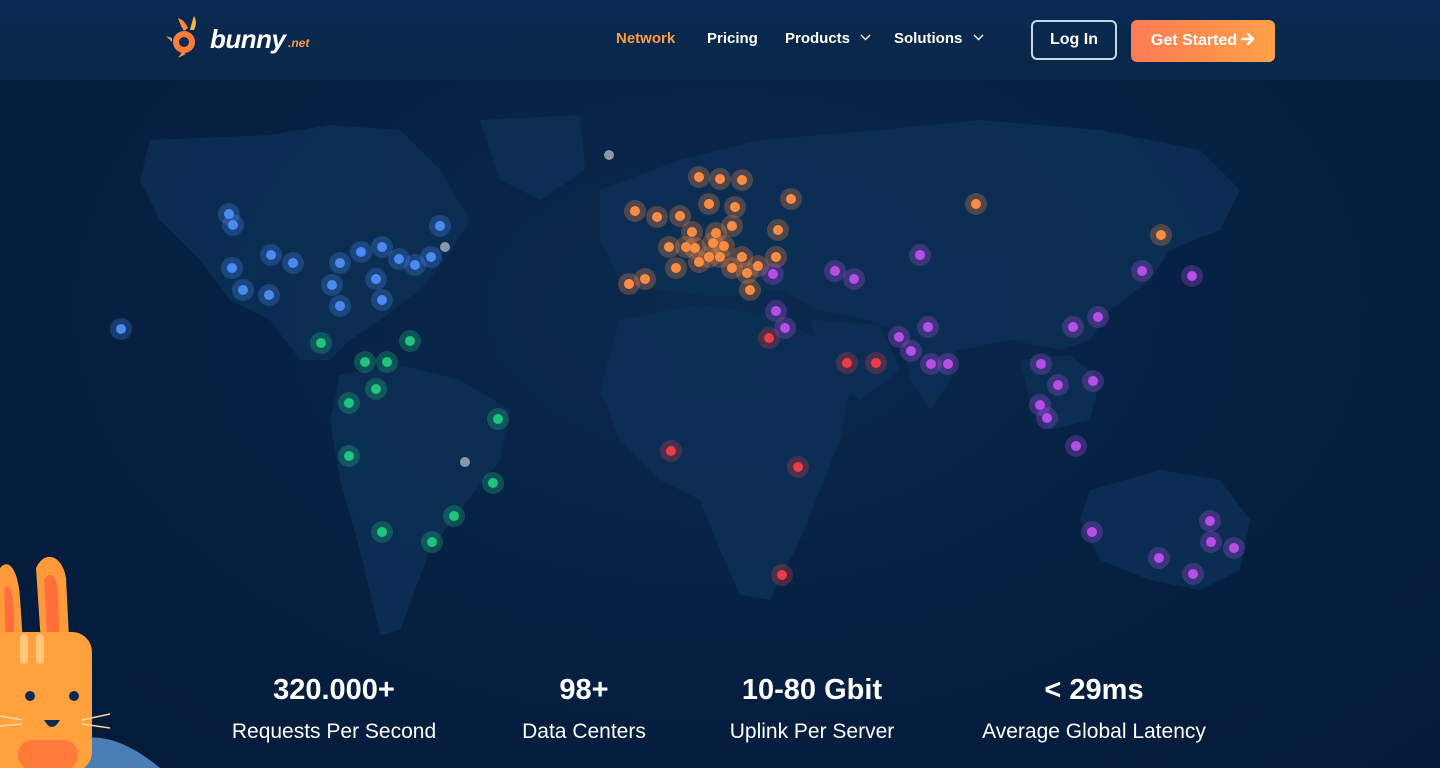  I want to click on mascot-head-shine, so click(24, 649).